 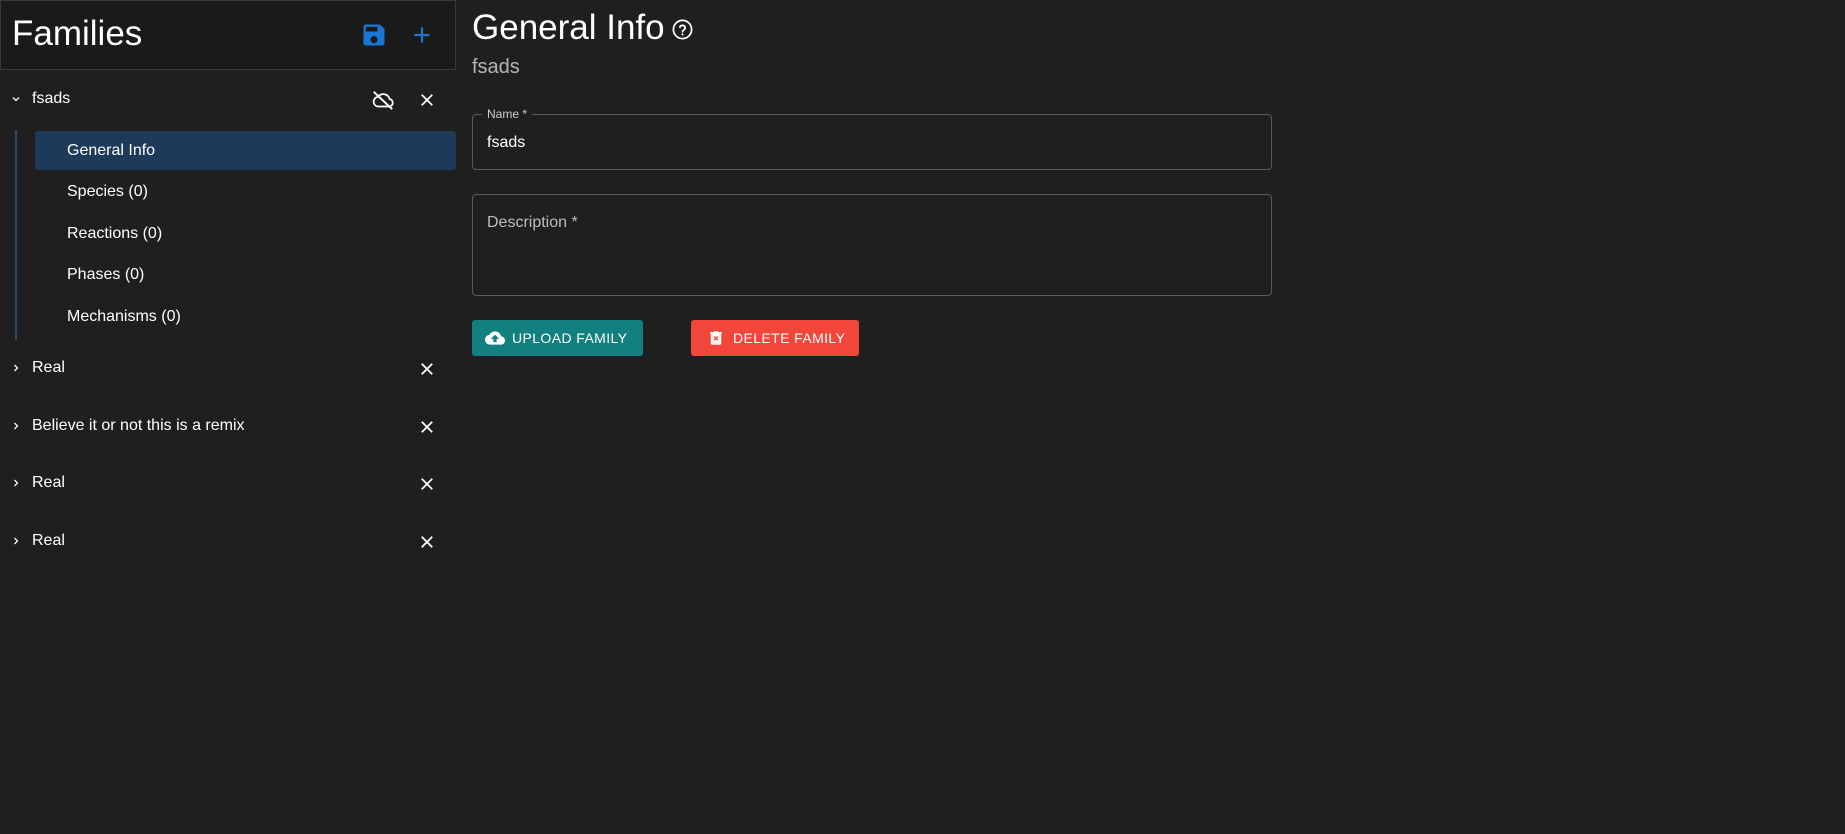 What do you see at coordinates (789, 338) in the screenshot?
I see `delete-button-label: DELETE FAMILY` at bounding box center [789, 338].